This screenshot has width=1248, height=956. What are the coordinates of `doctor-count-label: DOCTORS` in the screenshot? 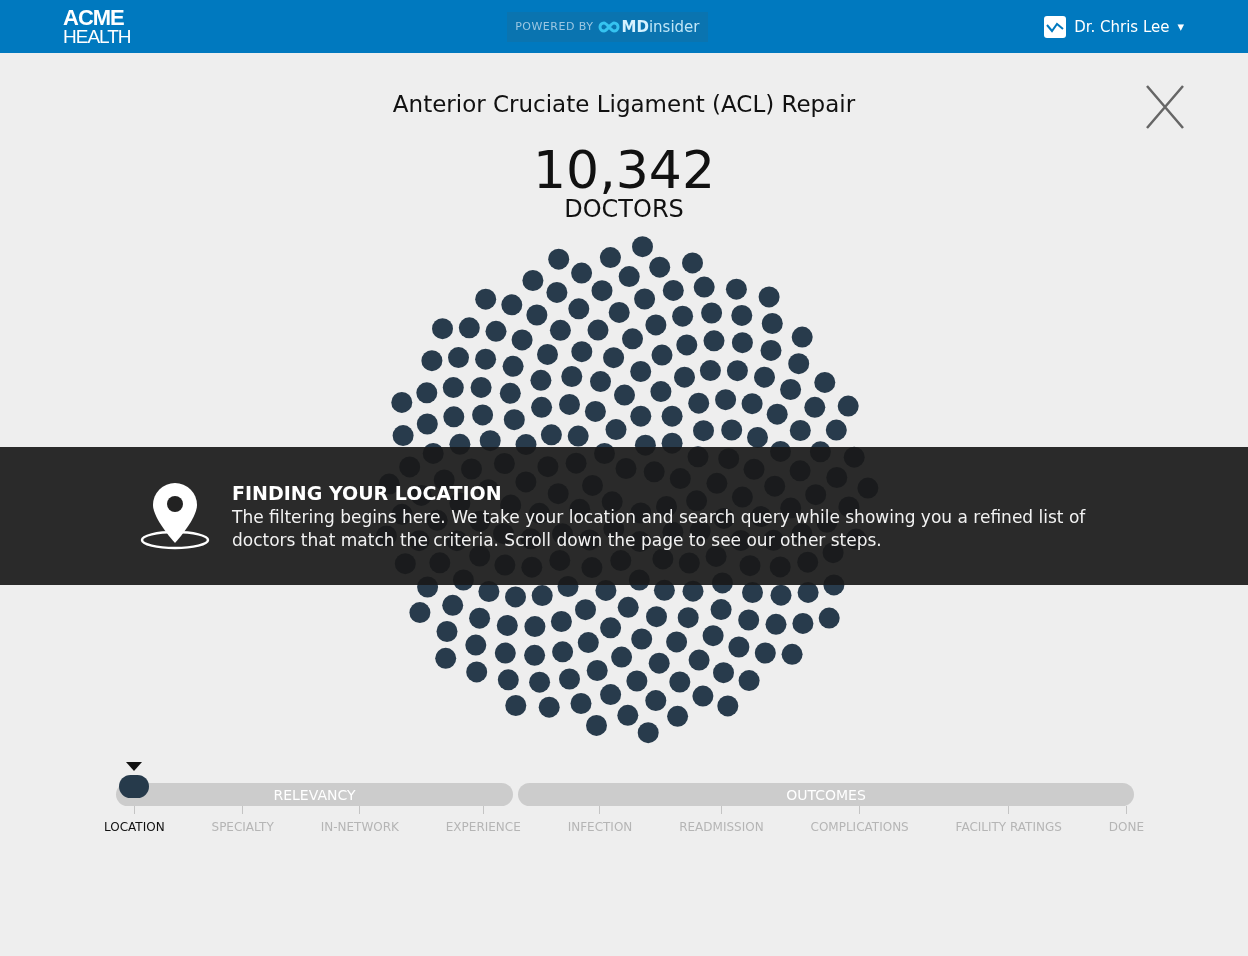 It's located at (624, 209).